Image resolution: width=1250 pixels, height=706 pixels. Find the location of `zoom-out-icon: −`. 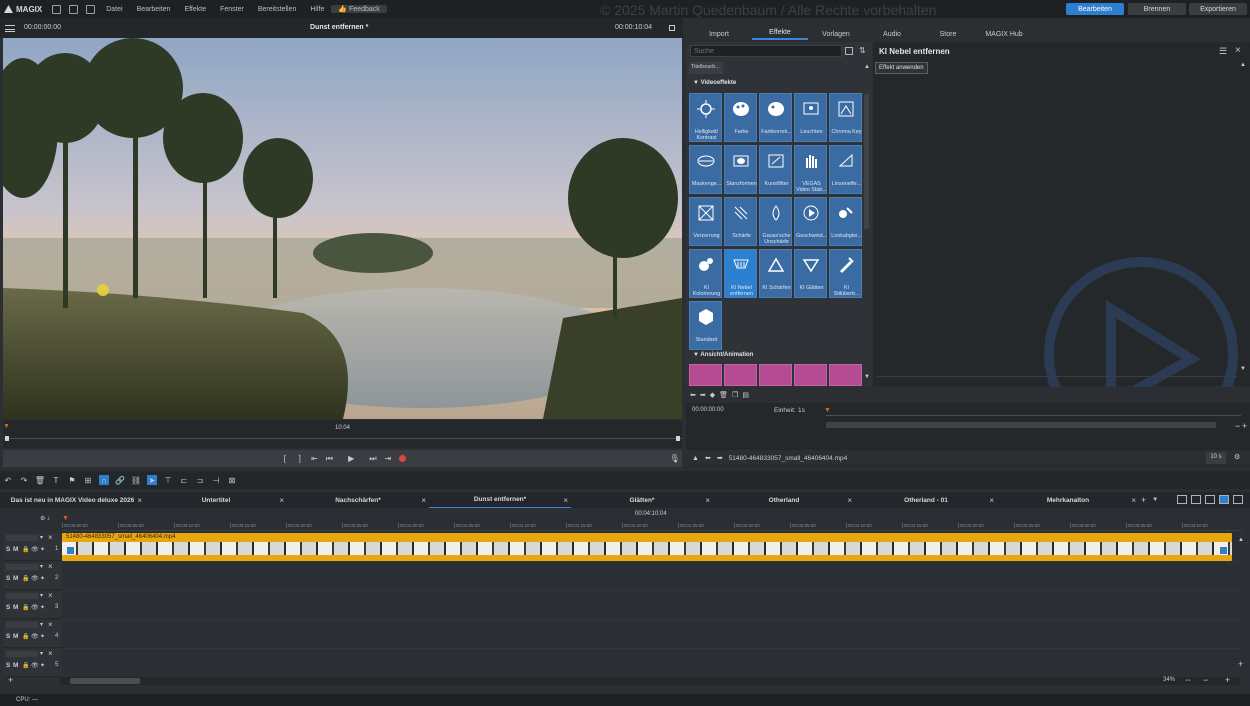

zoom-out-icon: − is located at coordinates (1205, 680).